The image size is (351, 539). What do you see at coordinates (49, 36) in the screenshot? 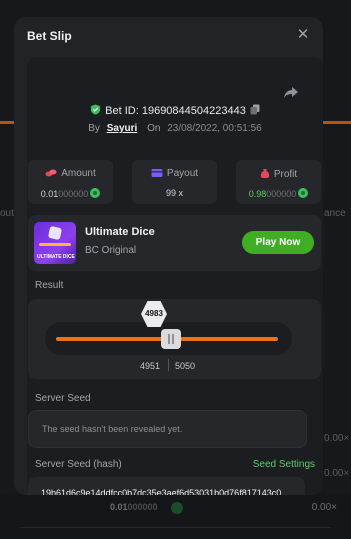
I see `modal-title: Bet Slip` at bounding box center [49, 36].